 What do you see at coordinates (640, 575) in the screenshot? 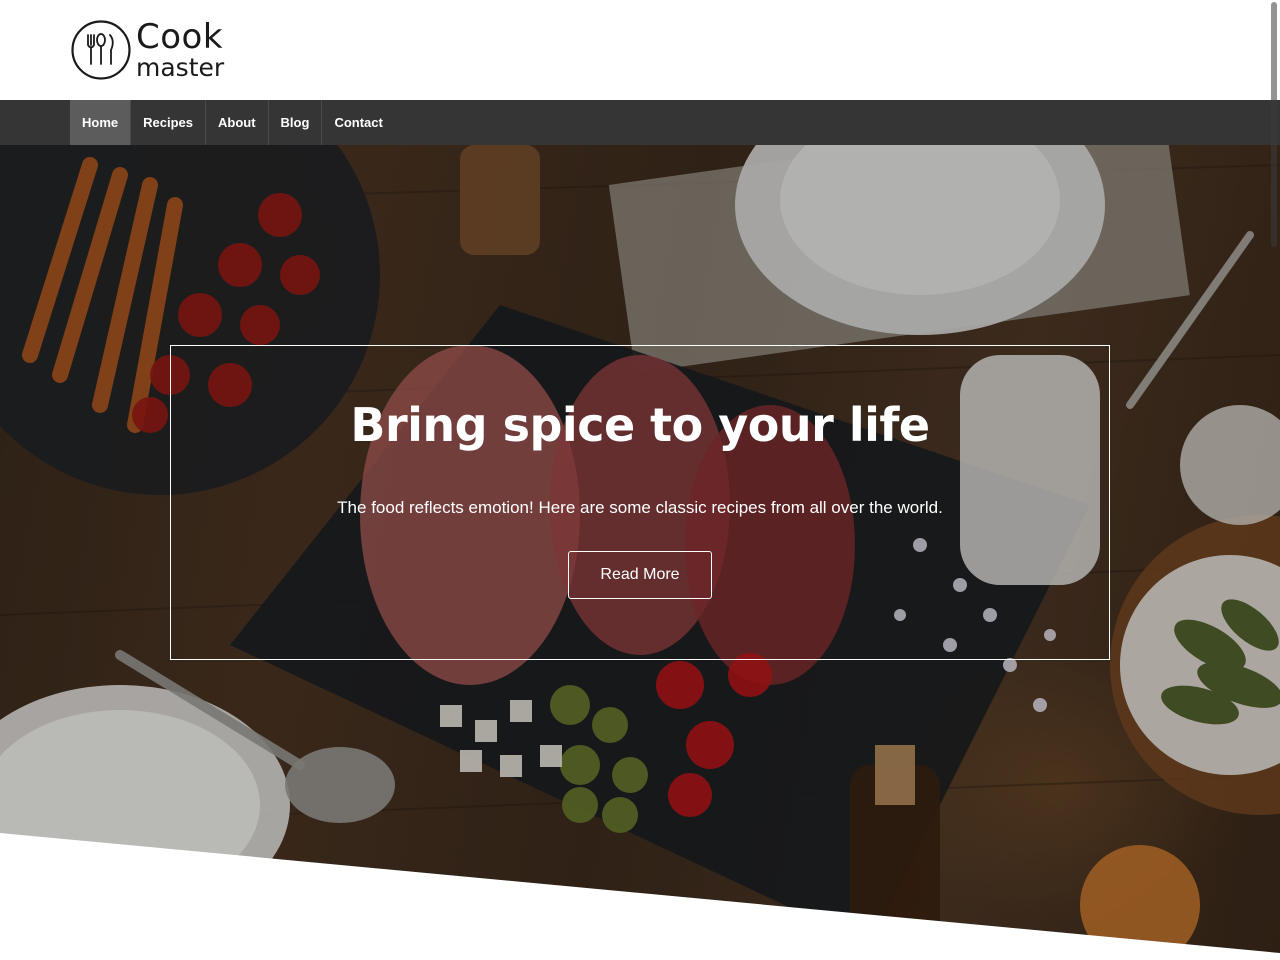
I see `read-more-button: Read More` at bounding box center [640, 575].